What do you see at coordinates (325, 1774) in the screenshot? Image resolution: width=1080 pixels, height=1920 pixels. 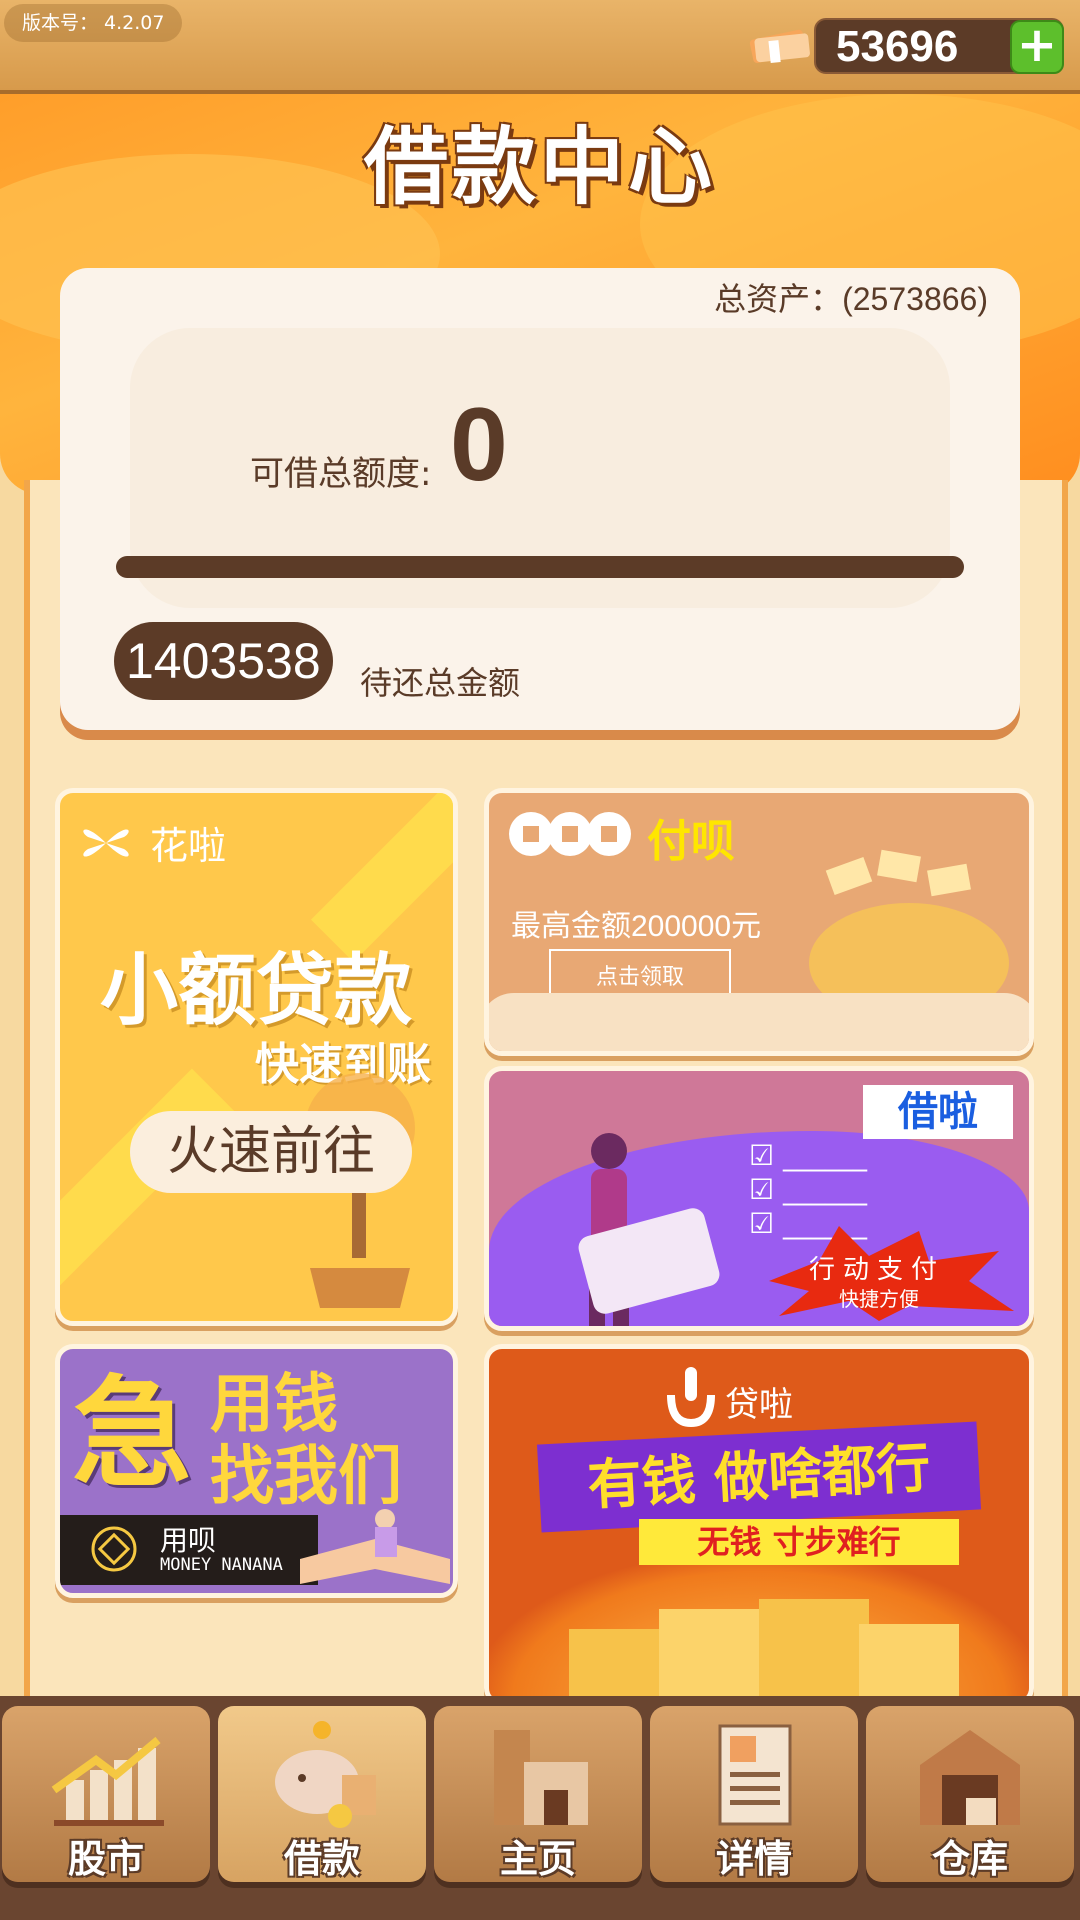 I see `piggy-bank-icon` at bounding box center [325, 1774].